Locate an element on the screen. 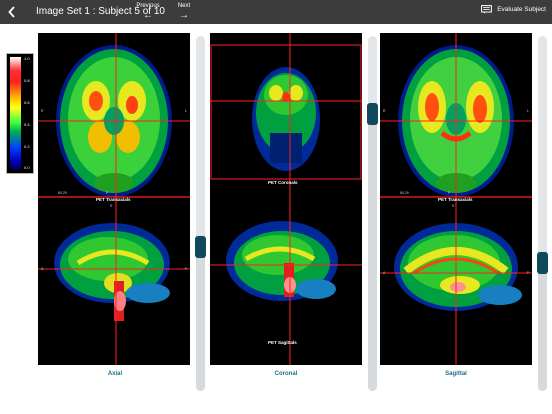 Image resolution: width=552 pixels, height=414 pixels. sagittal-transaxial-view: R L 60.29 P is located at coordinates (456, 117).